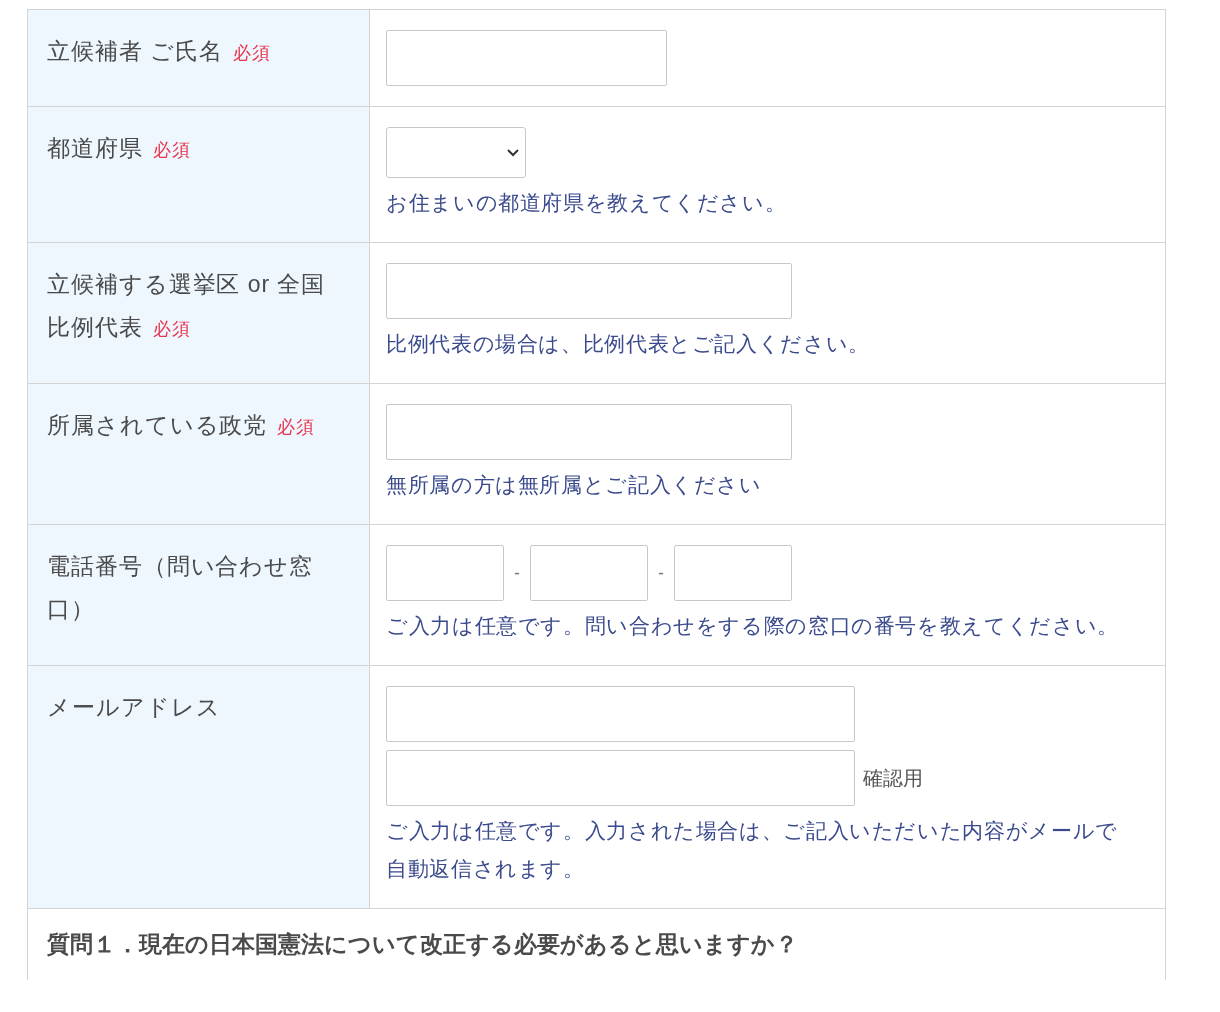  What do you see at coordinates (513, 152) in the screenshot?
I see `chevron-down-icon` at bounding box center [513, 152].